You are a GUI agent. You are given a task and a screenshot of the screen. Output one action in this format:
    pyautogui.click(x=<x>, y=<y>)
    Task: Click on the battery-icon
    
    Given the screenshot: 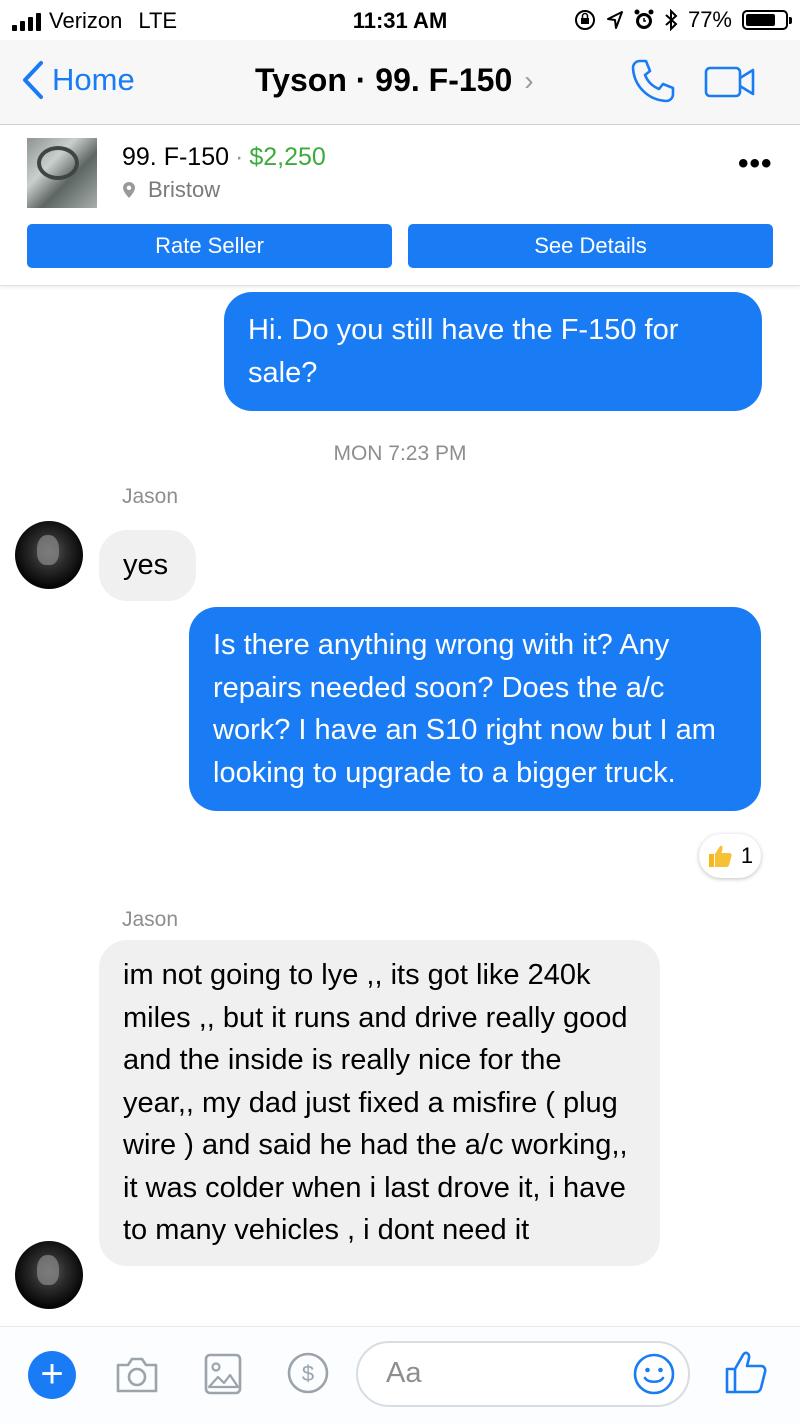 What is the action you would take?
    pyautogui.click(x=767, y=20)
    